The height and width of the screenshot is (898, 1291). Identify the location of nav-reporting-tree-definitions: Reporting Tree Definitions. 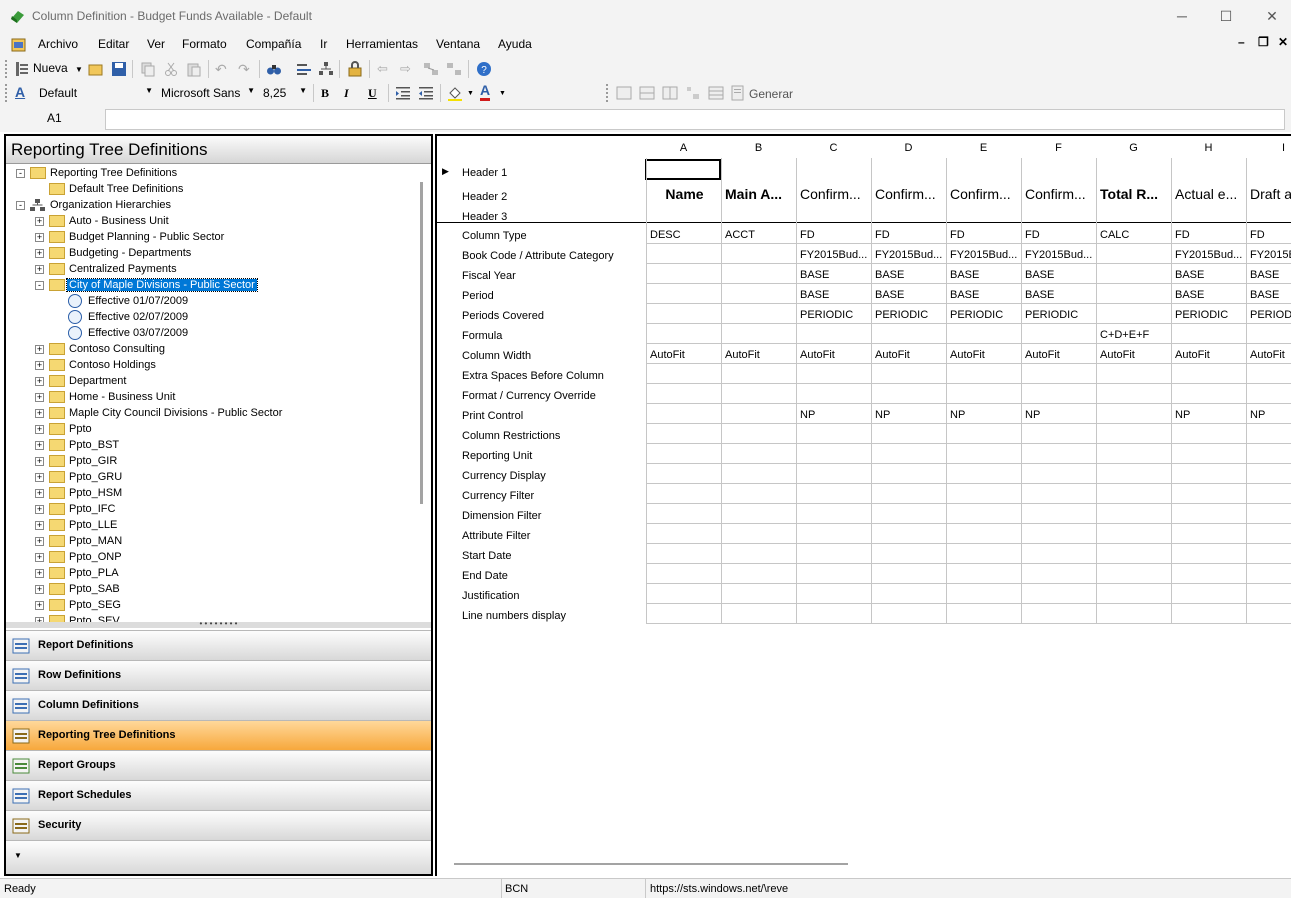
(218, 735).